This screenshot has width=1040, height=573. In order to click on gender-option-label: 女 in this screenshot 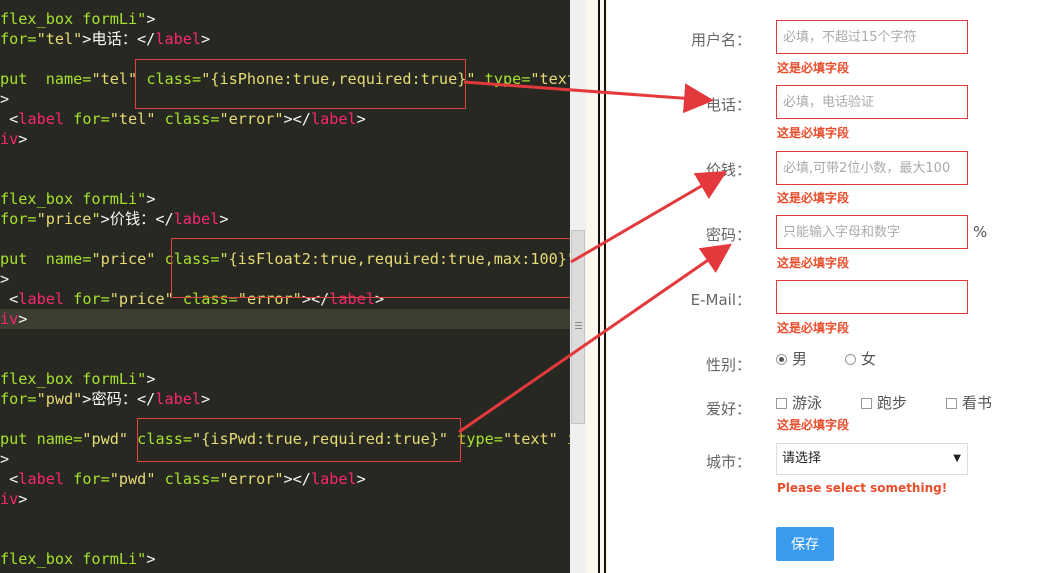, I will do `click(869, 359)`.